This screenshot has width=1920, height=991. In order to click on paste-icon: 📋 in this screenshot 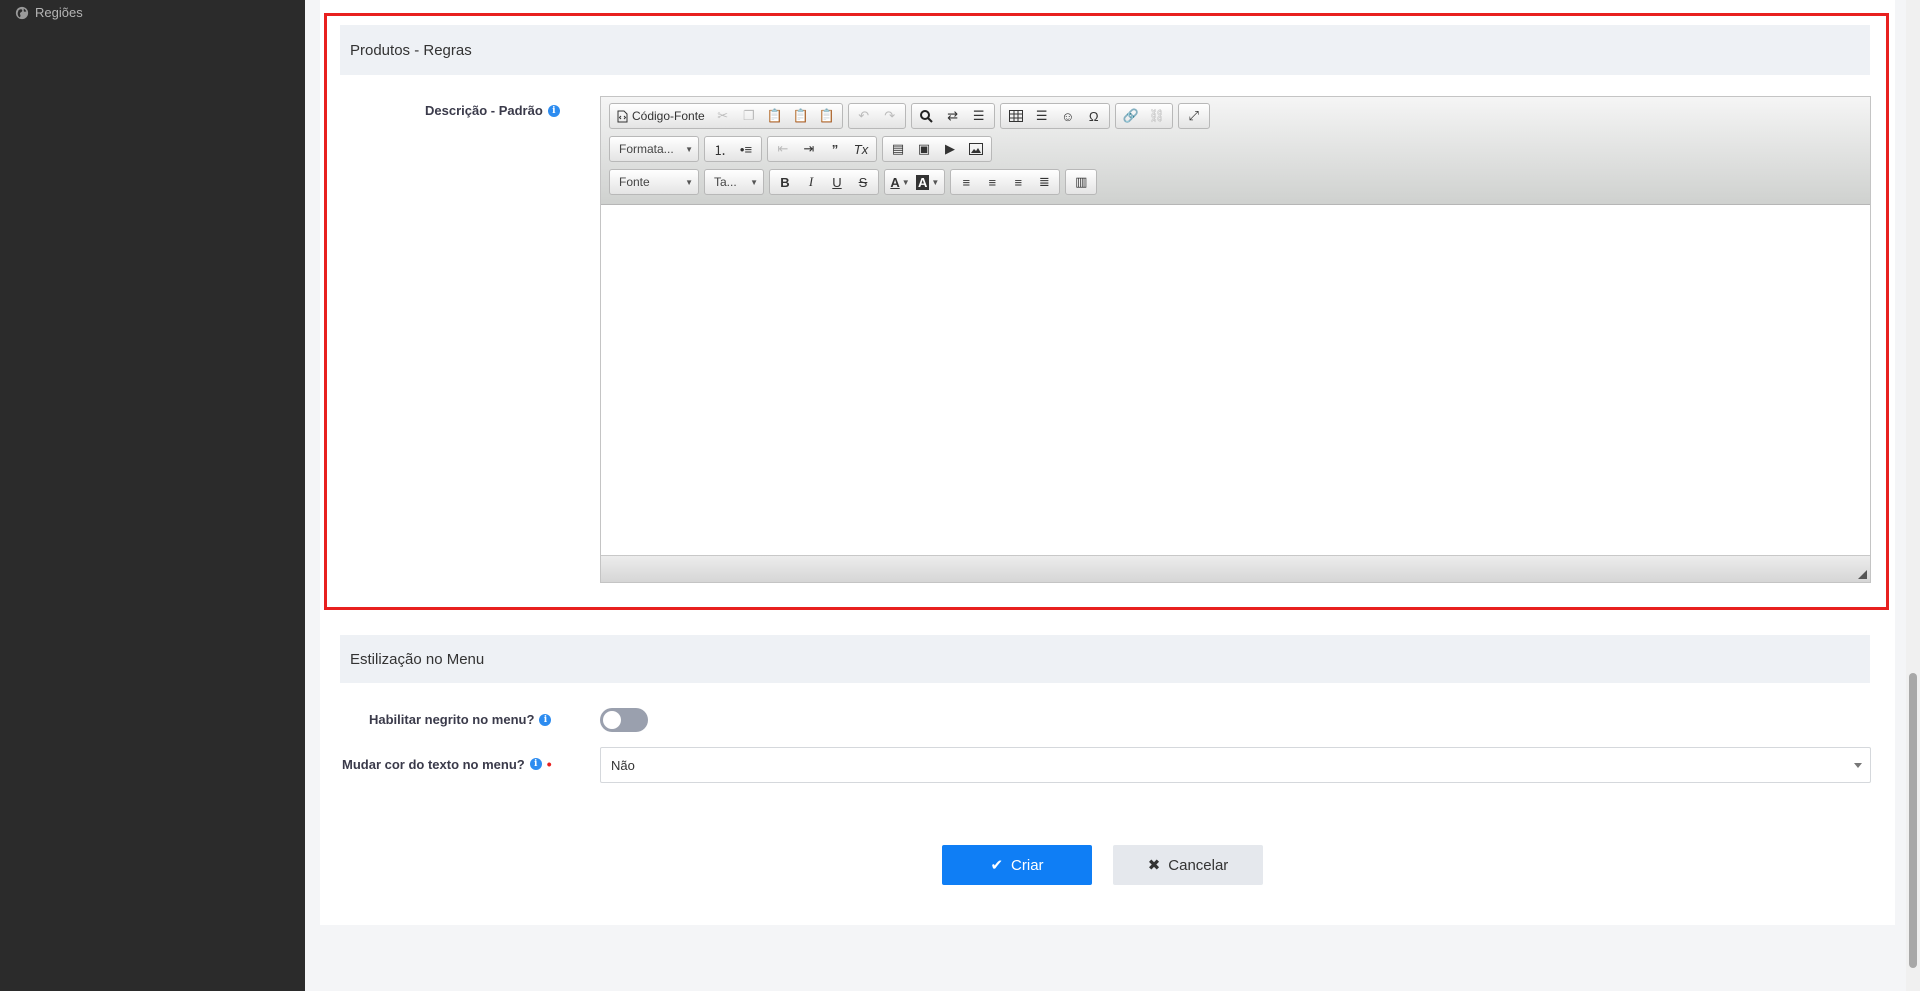, I will do `click(775, 116)`.